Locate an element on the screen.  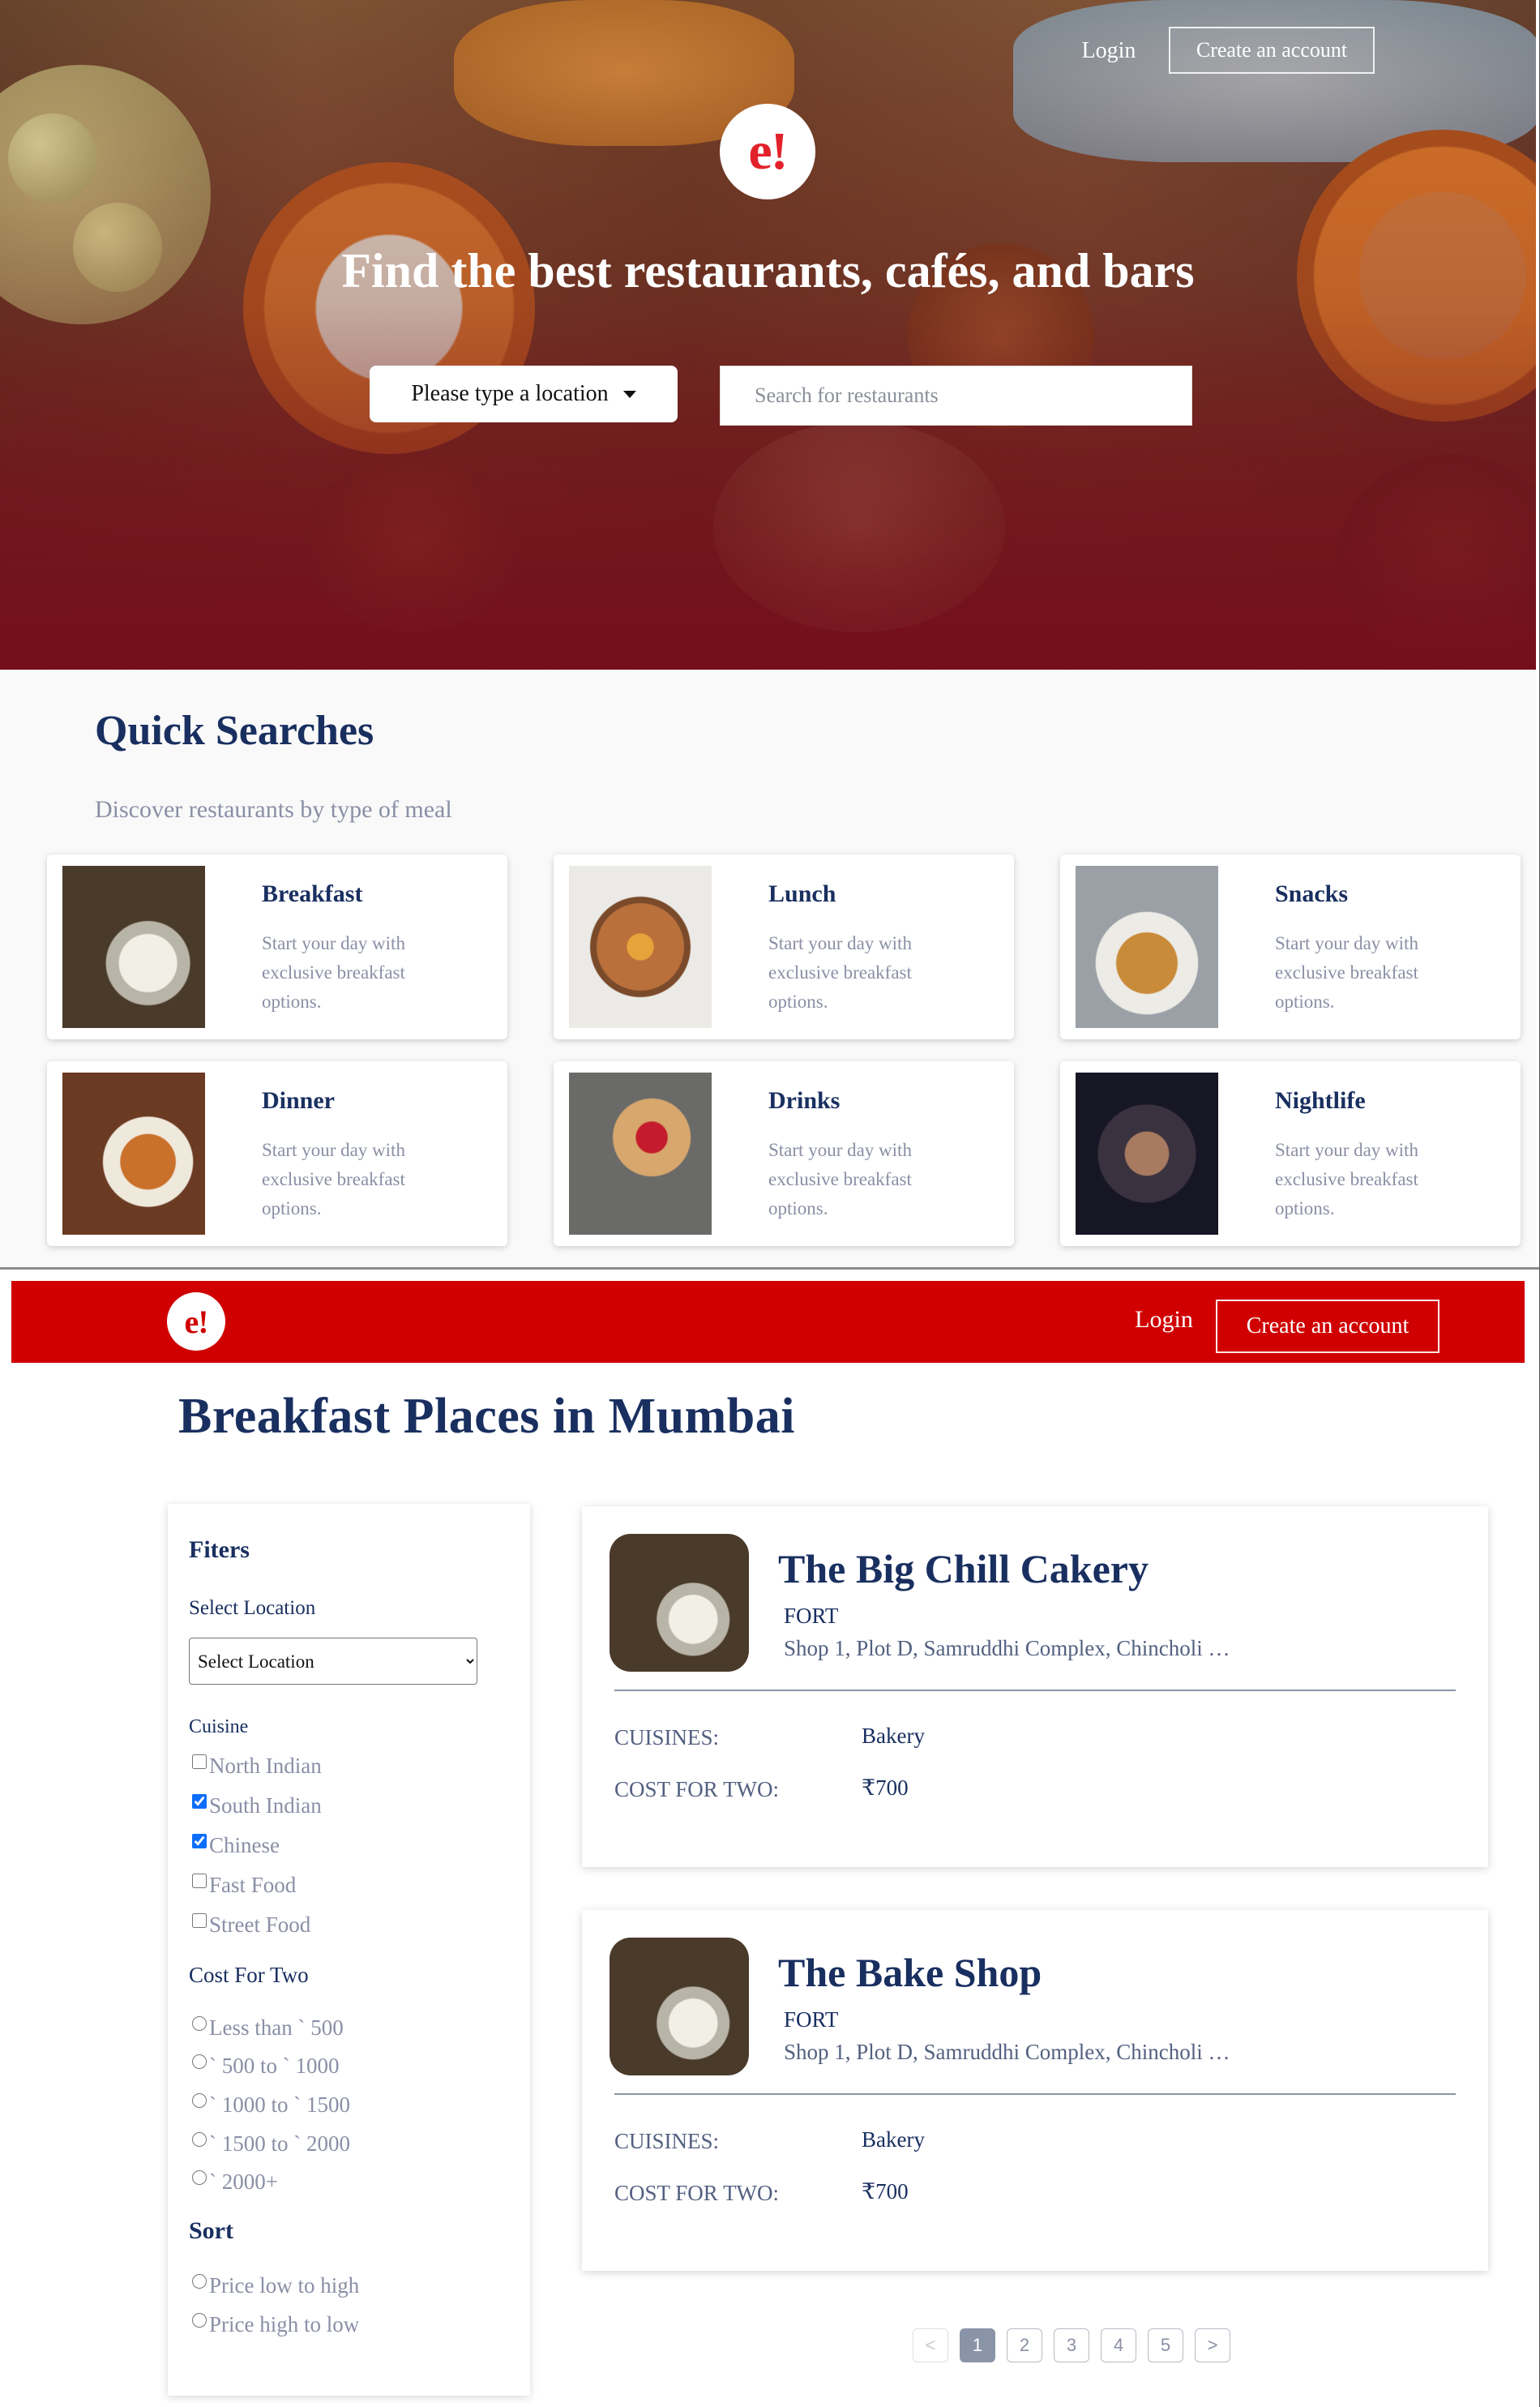
sort-option: Price high to low is located at coordinates (275, 2324).